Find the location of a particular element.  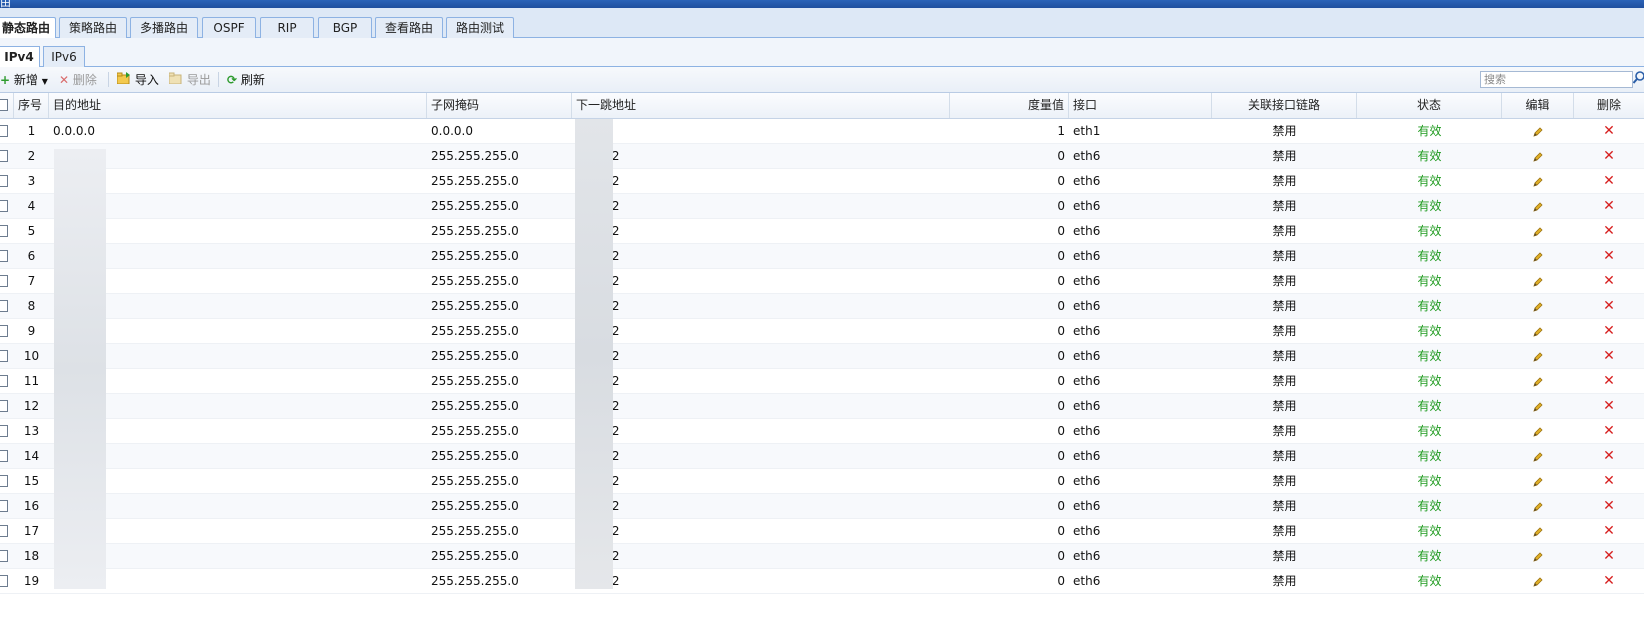

table-row: 13 255.255.255.0 .2 0 eth6 禁用 有效 ✕ is located at coordinates (822, 431).